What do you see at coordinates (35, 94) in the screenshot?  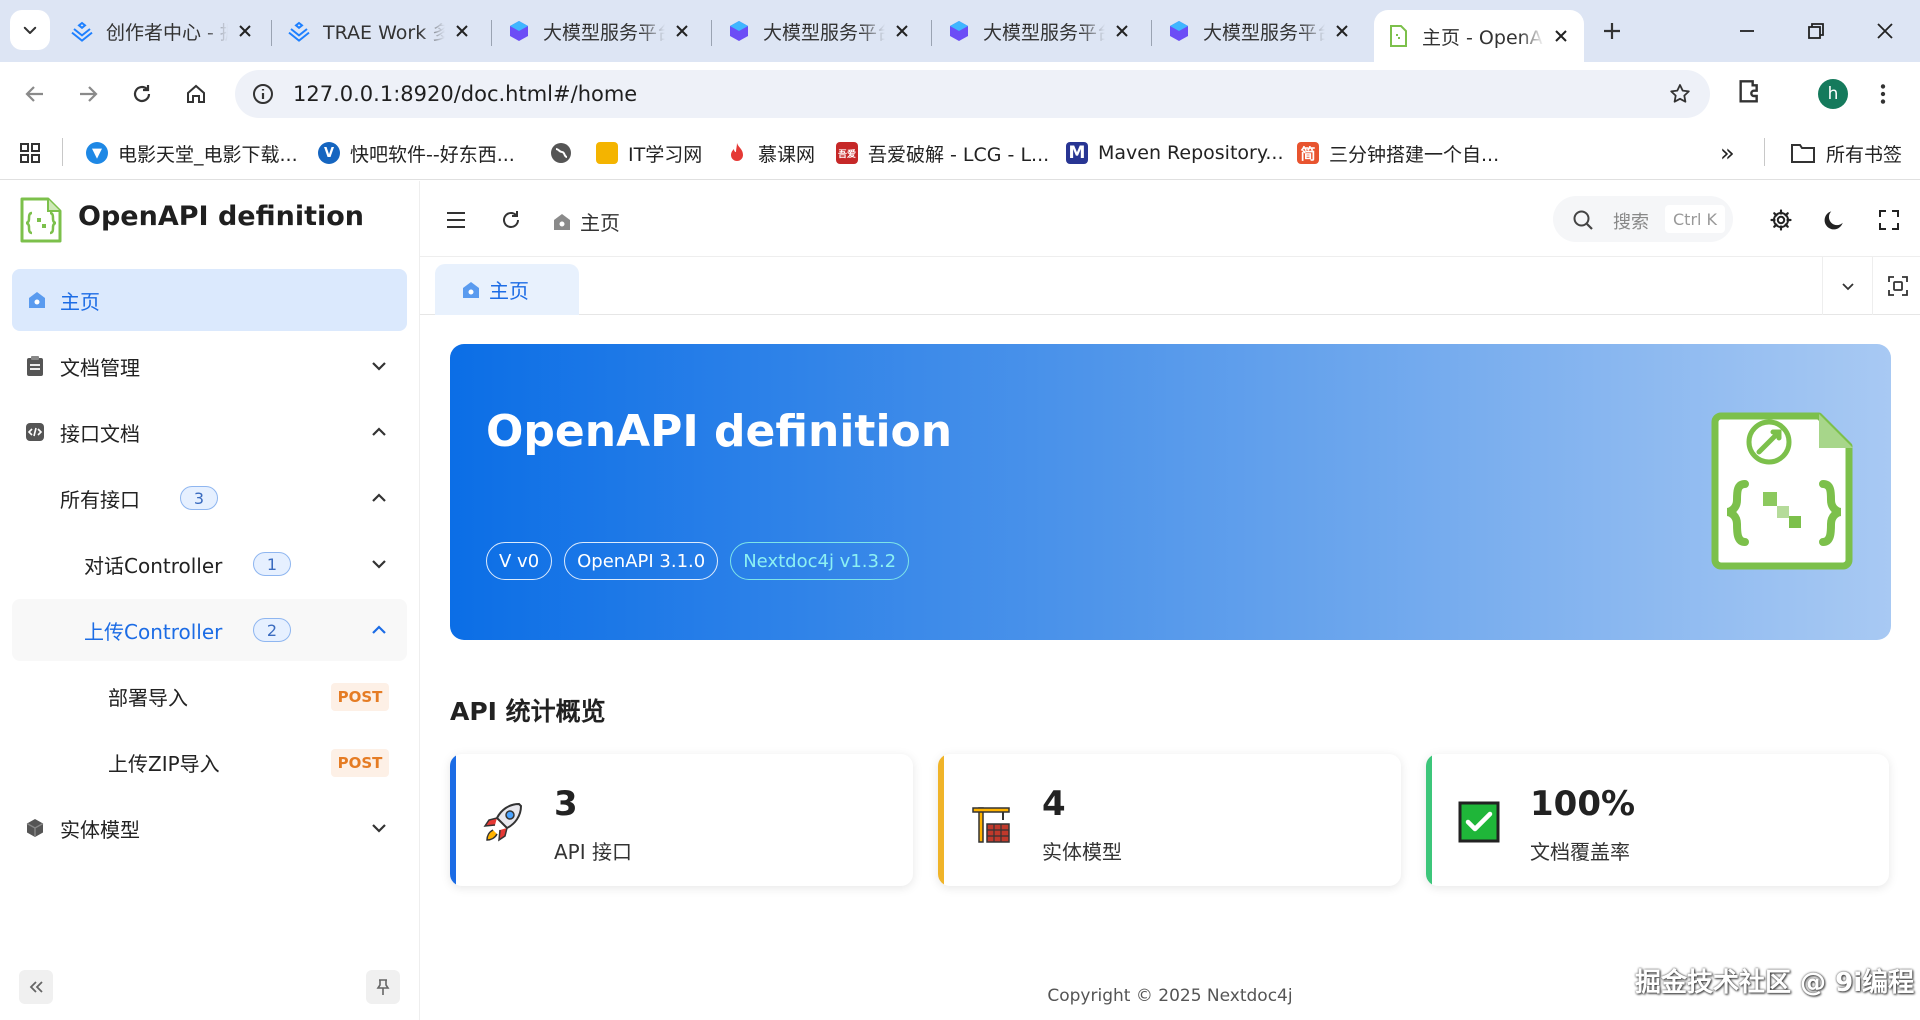 I see `back-button` at bounding box center [35, 94].